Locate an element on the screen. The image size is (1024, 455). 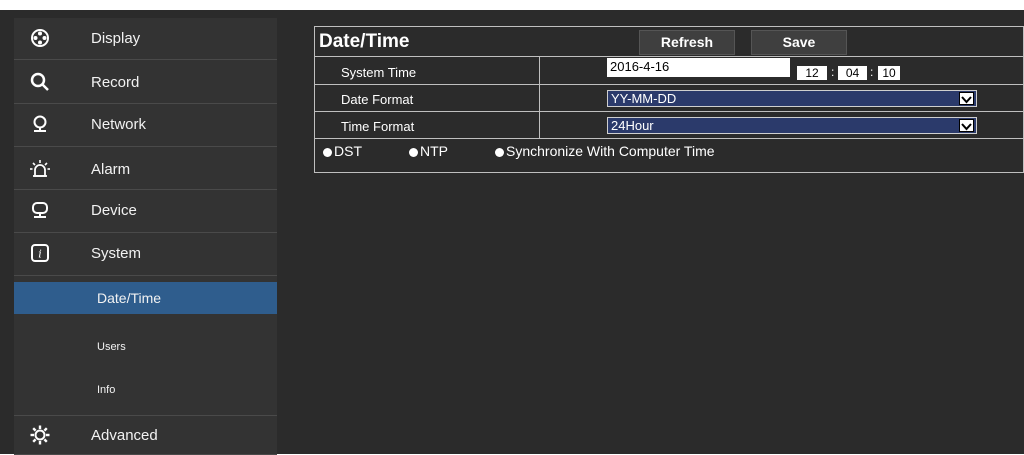
date-format-value: YY-MM-DD is located at coordinates (644, 98).